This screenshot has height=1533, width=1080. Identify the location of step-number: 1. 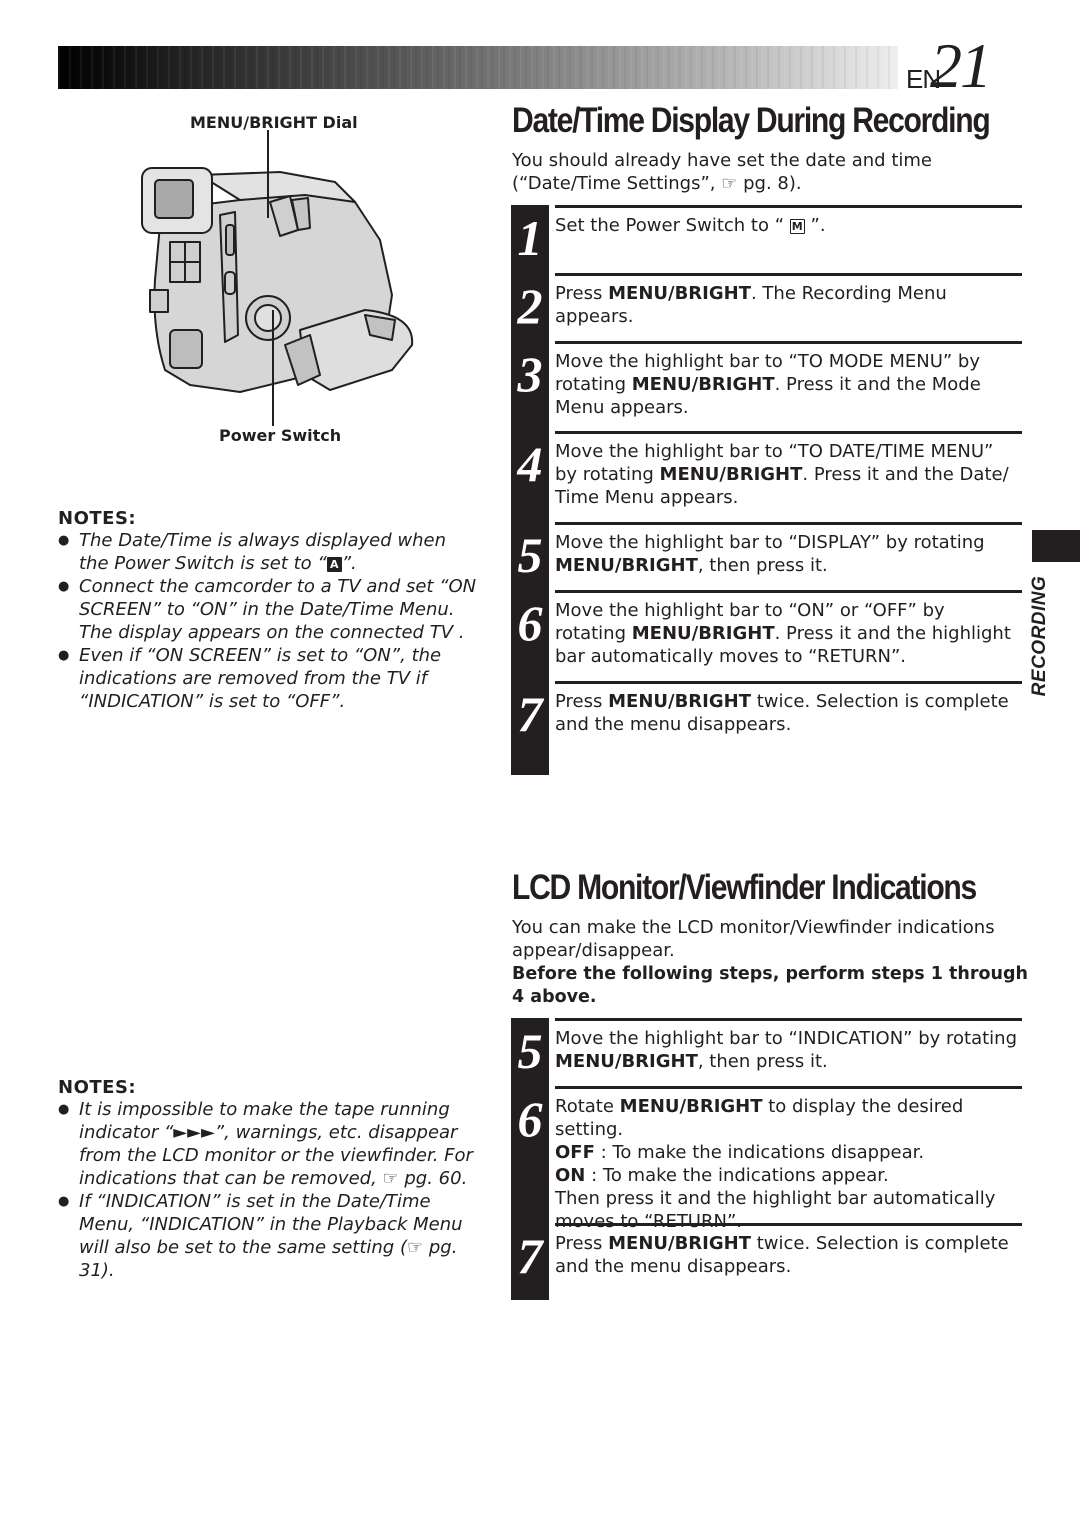
(530, 239).